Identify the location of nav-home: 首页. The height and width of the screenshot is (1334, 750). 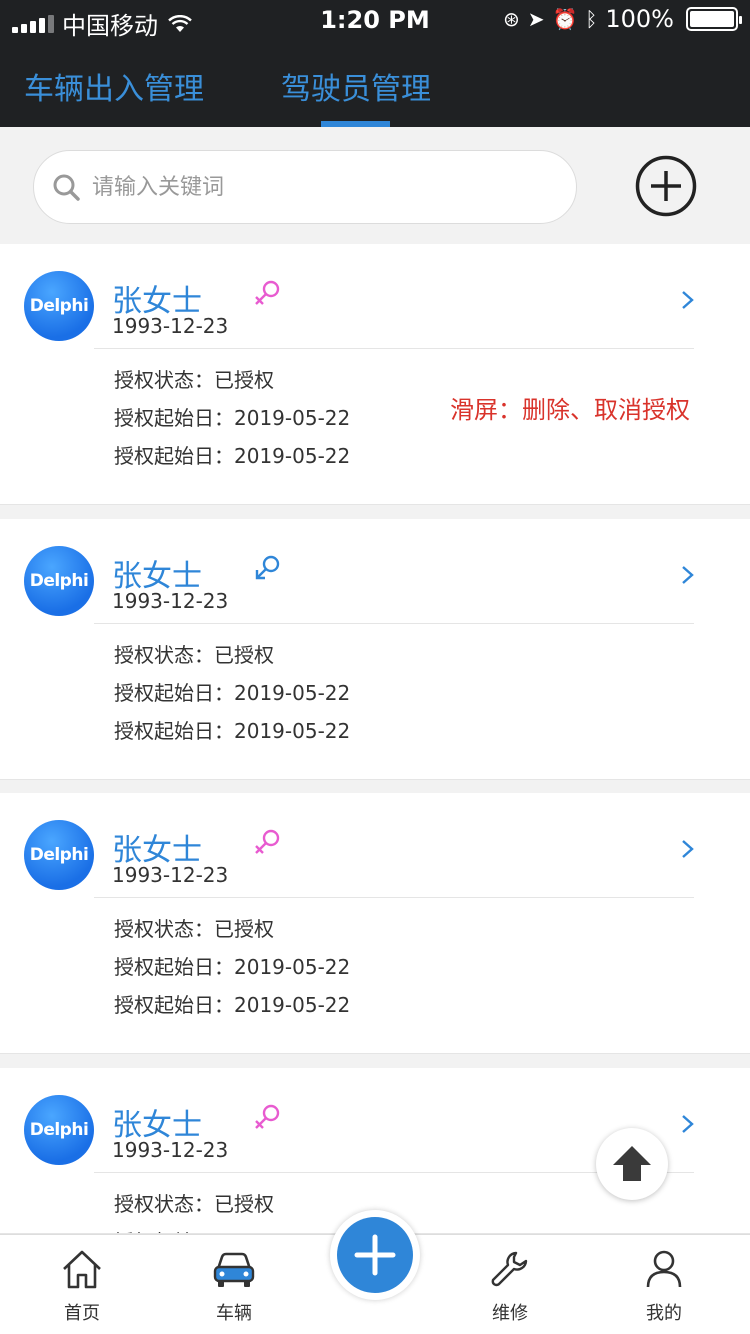
(82, 1284).